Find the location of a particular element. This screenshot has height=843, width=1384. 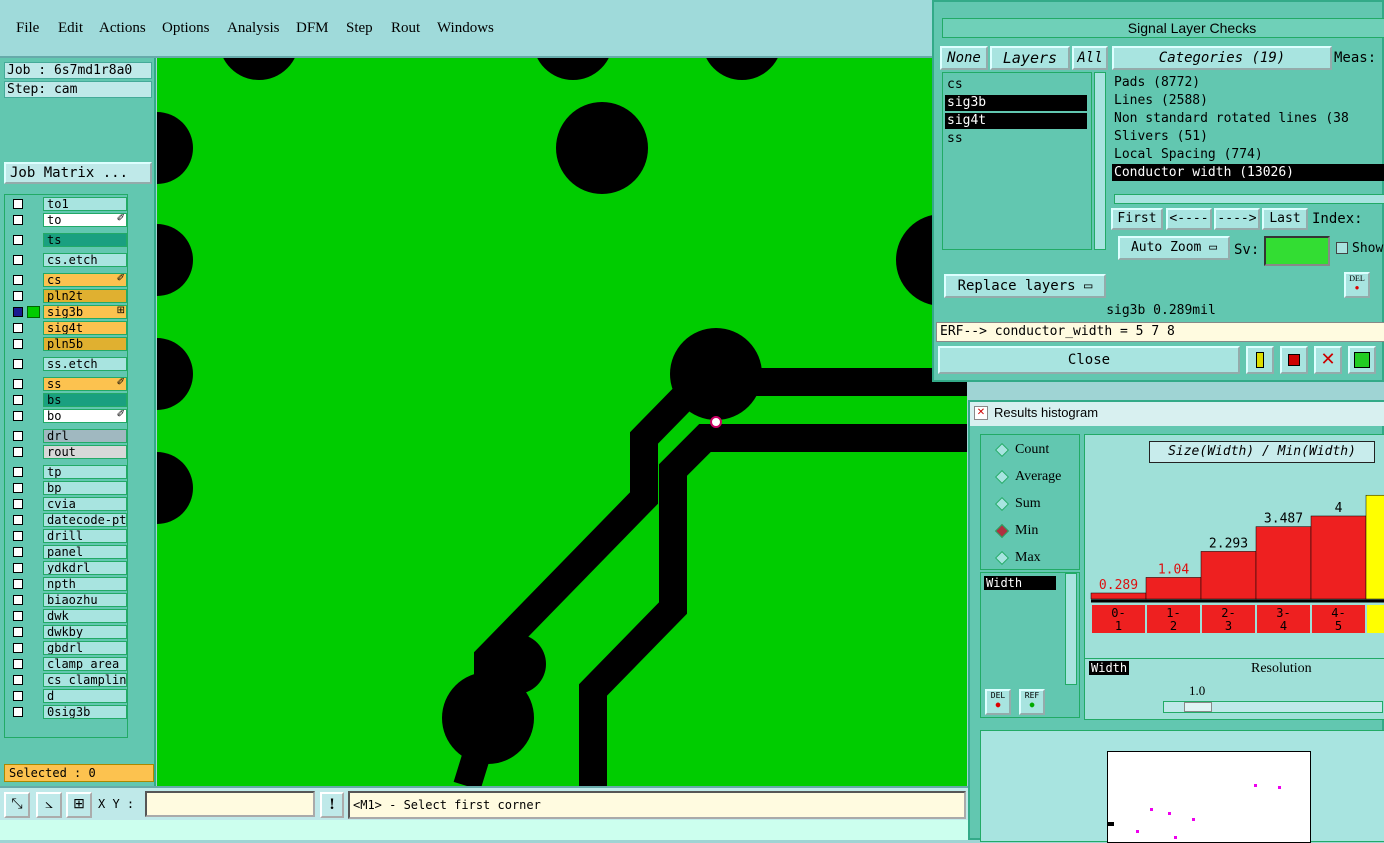

layer-row: panel is located at coordinates (67, 552).